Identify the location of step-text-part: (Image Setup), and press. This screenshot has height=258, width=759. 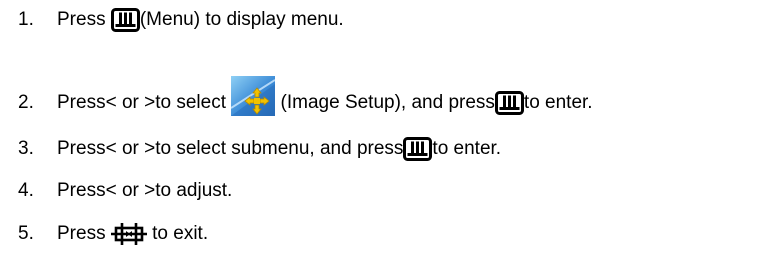
(385, 102).